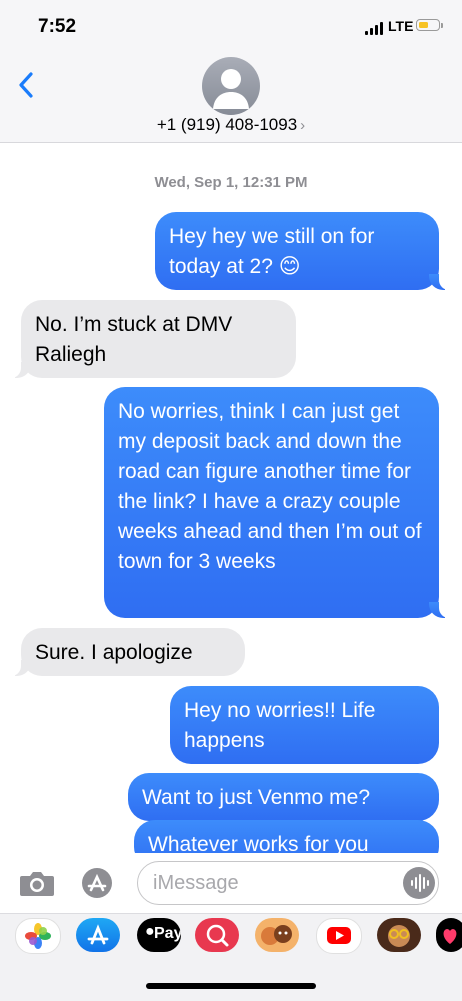 The width and height of the screenshot is (462, 1001). Describe the element at coordinates (231, 89) in the screenshot. I see `person-silhouette-icon` at that location.